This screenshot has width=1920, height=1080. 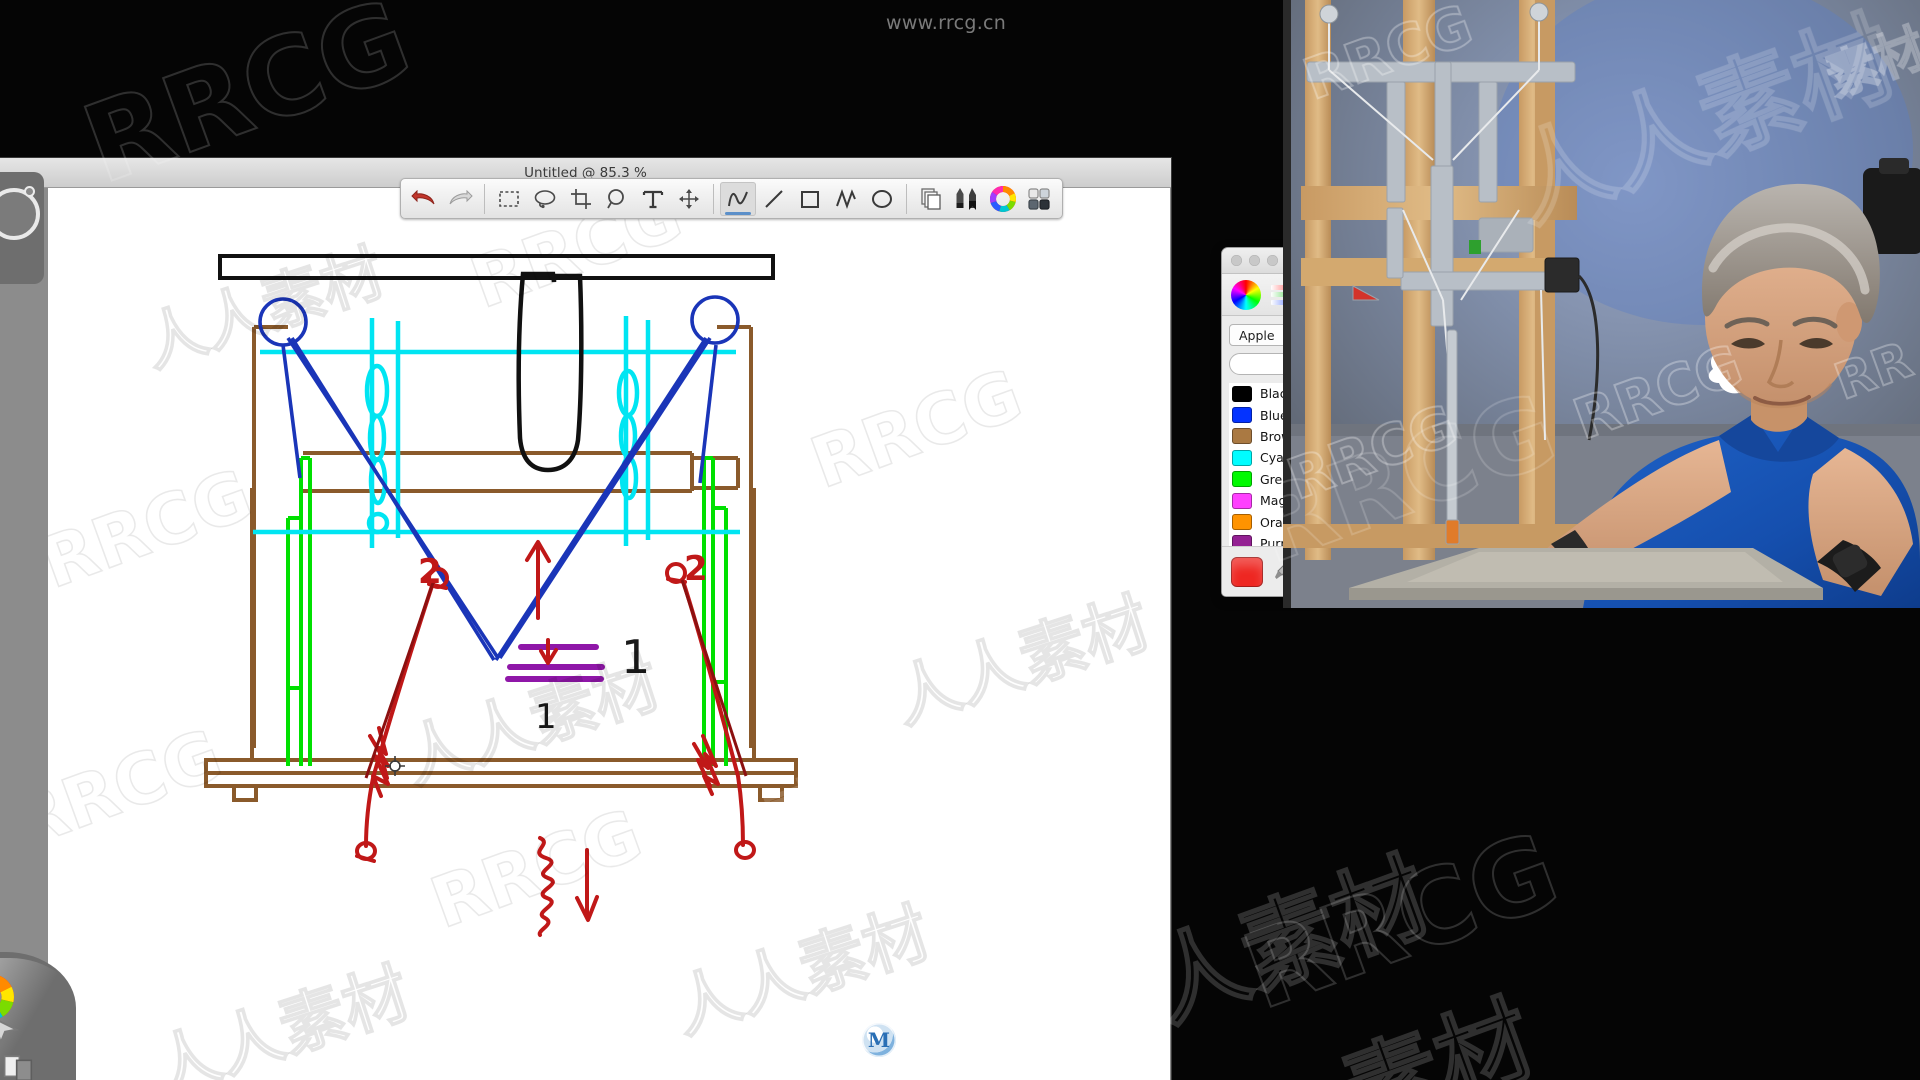 I want to click on annotation-1-lower: 1, so click(x=546, y=717).